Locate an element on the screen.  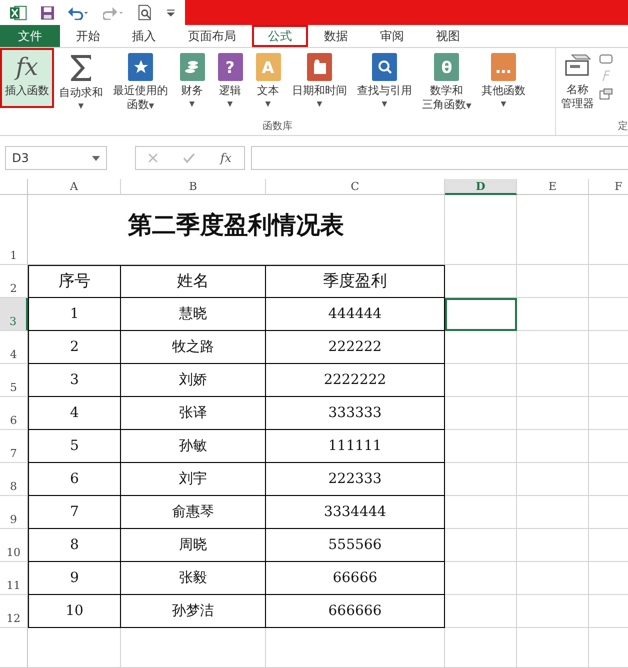
row-header: 10 is located at coordinates (14, 545).